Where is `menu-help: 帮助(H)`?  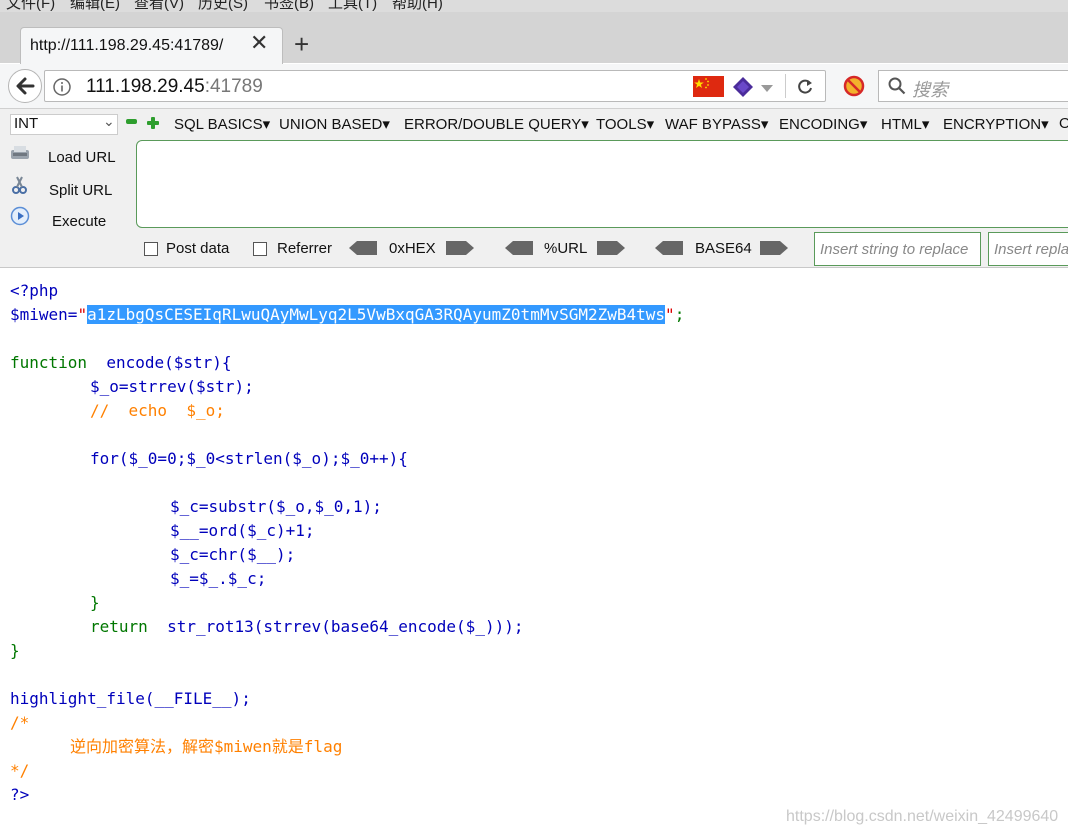 menu-help: 帮助(H) is located at coordinates (417, 6).